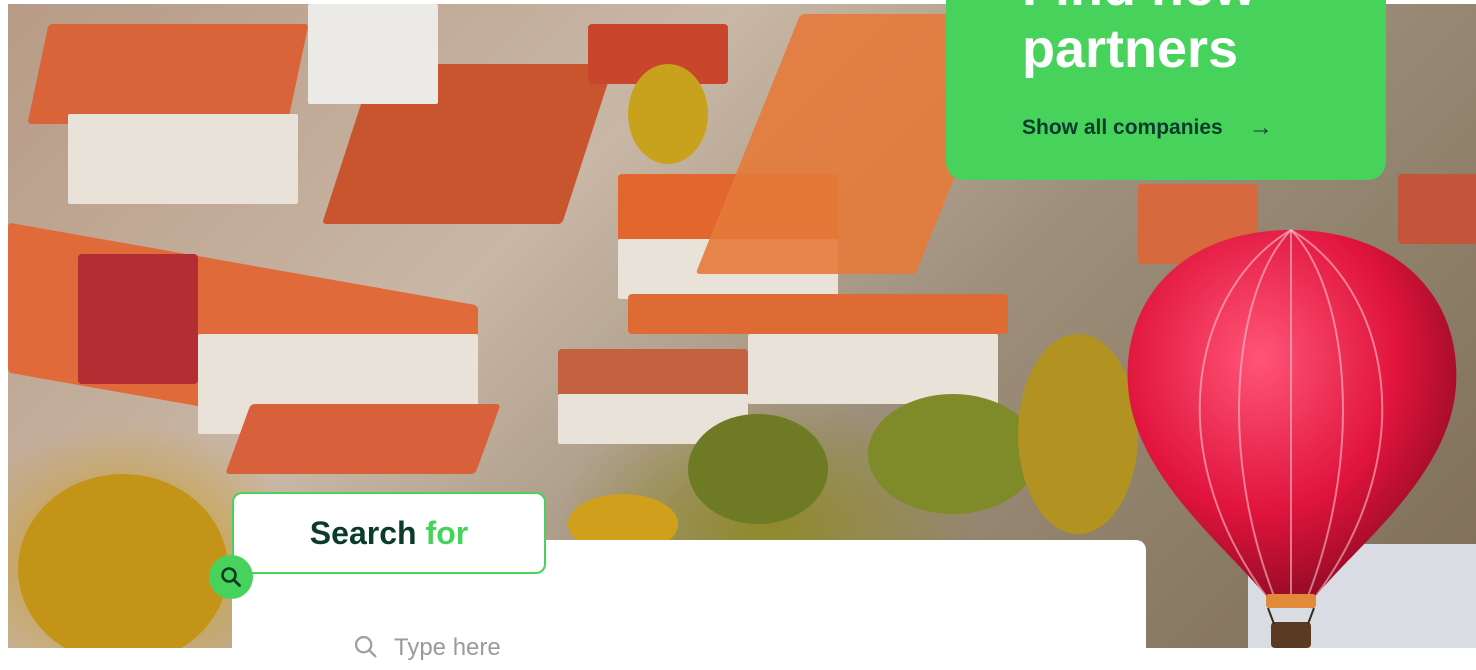 The width and height of the screenshot is (1476, 670). I want to click on promo-title: Find new partners, so click(1139, 39).